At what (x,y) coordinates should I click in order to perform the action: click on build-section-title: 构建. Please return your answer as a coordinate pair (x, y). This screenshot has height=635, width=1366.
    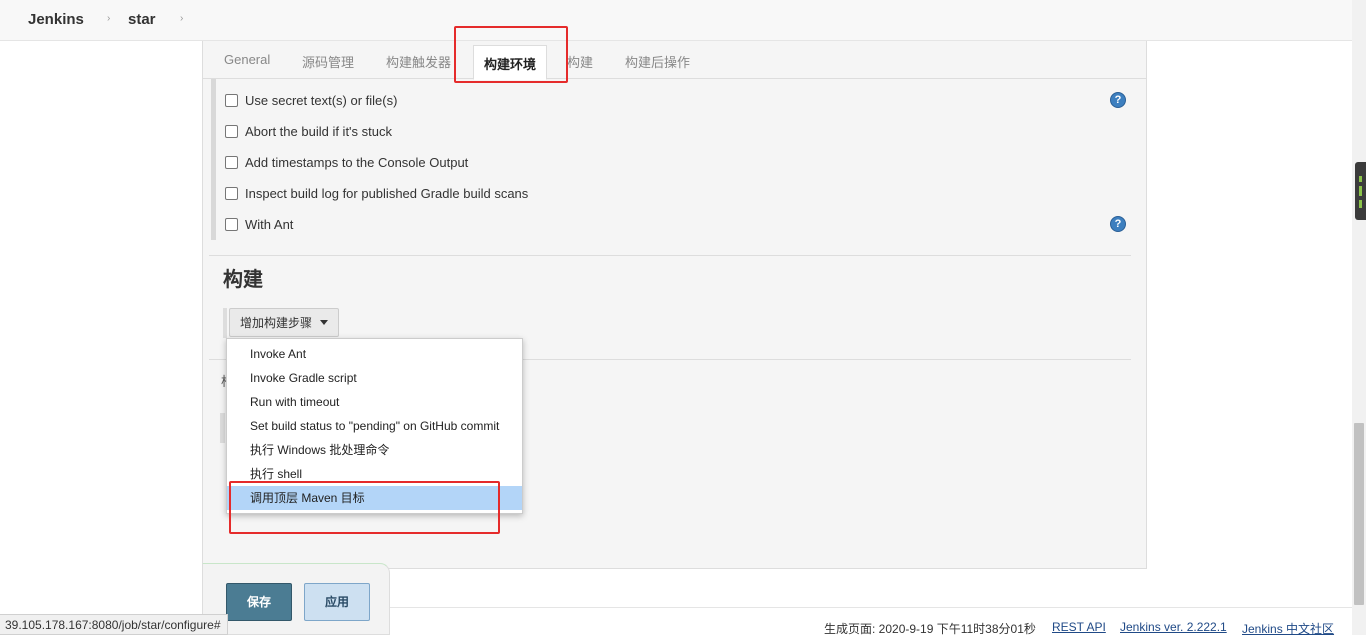
    Looking at the image, I should click on (243, 280).